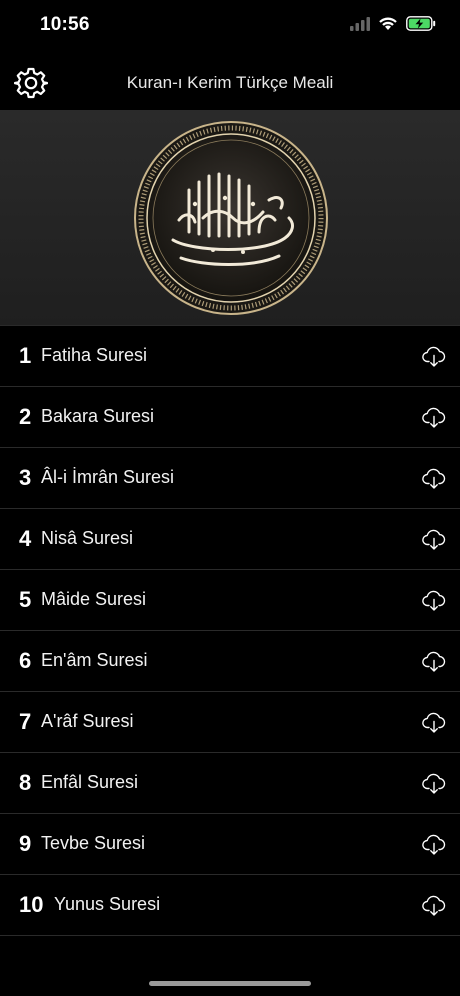 The height and width of the screenshot is (996, 460). What do you see at coordinates (107, 904) in the screenshot?
I see `surah-name: Yunus Suresi` at bounding box center [107, 904].